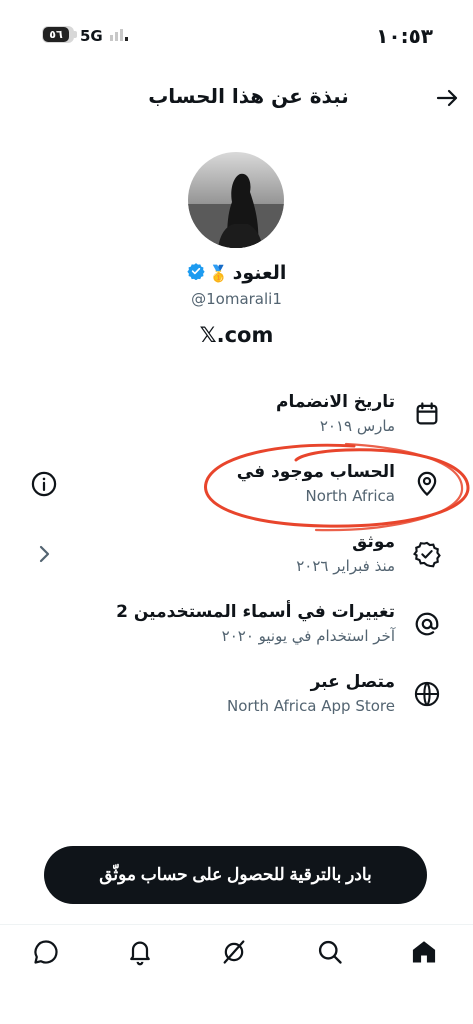 Image resolution: width=473 pixels, height=1024 pixels. I want to click on verified-badge-icon, so click(426, 554).